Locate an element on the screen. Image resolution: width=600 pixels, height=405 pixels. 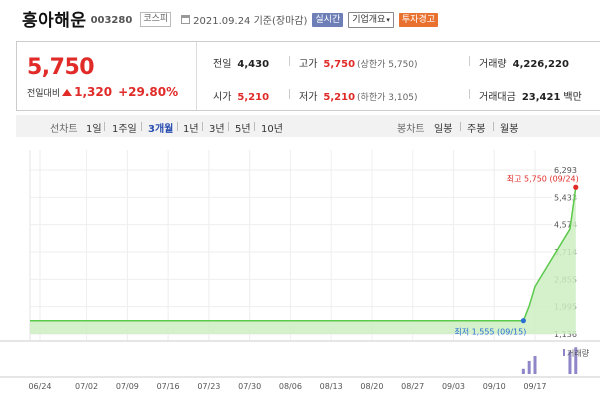
volume-legend-label: 거래량 is located at coordinates (578, 353).